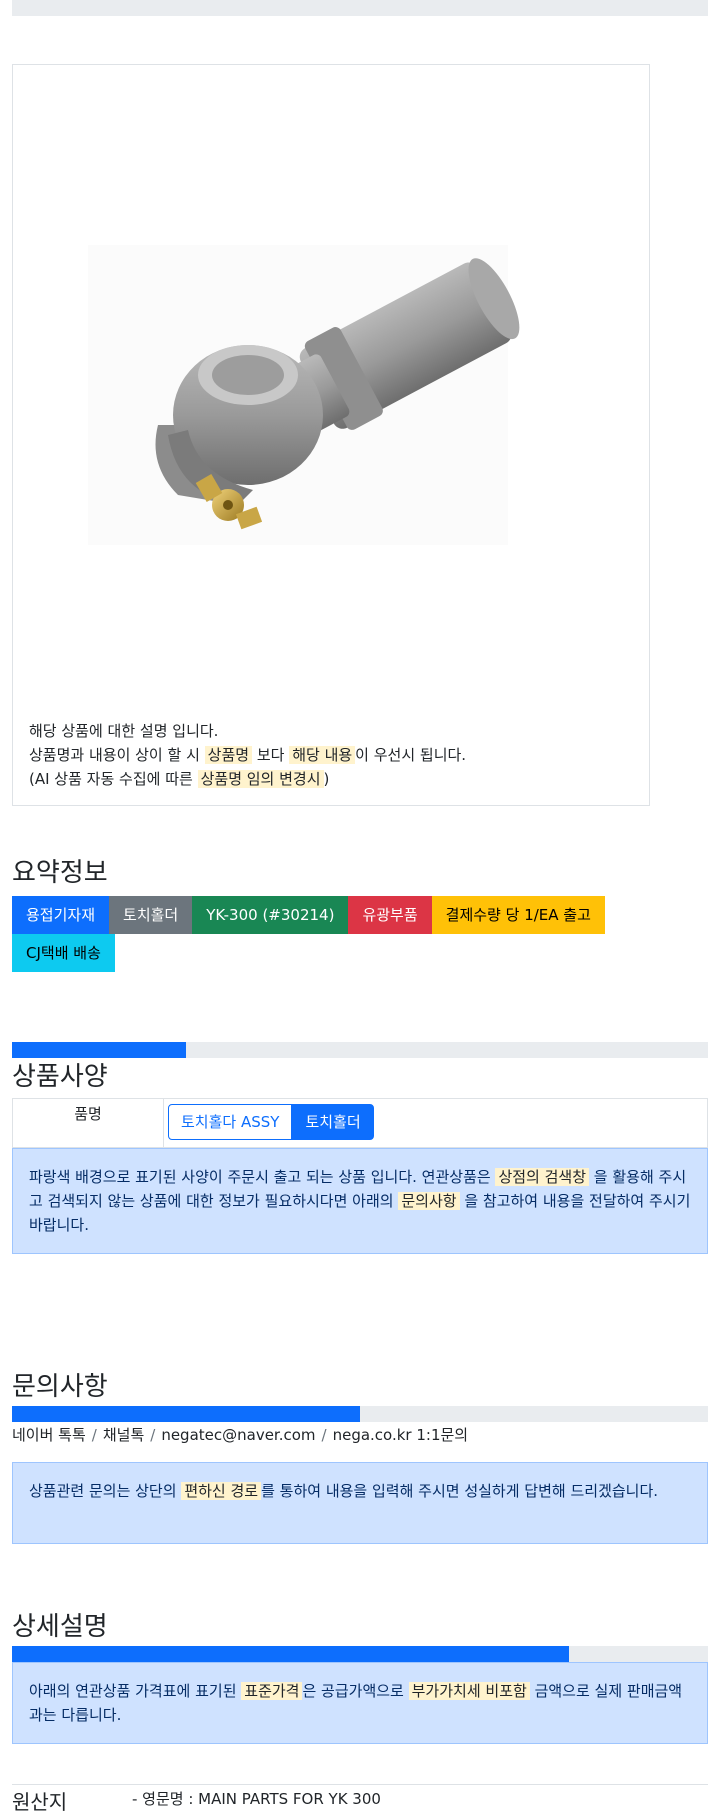 The width and height of the screenshot is (720, 1817). I want to click on inquiry-title: 문의사항, so click(60, 1387).